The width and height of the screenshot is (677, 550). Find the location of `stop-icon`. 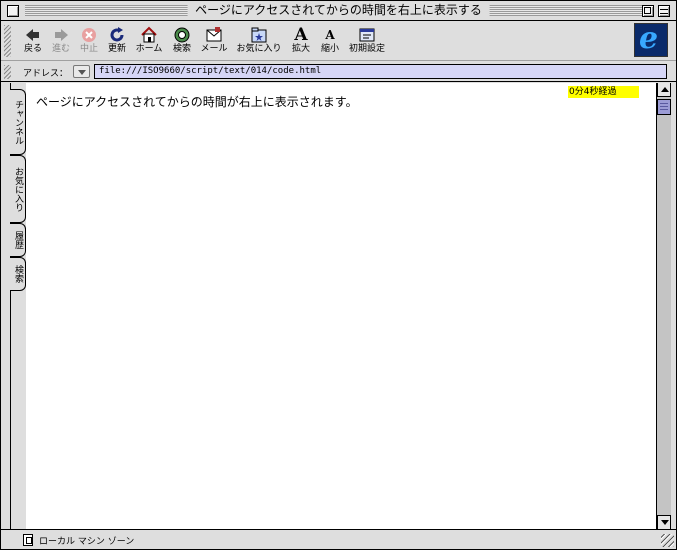

stop-icon is located at coordinates (89, 35).